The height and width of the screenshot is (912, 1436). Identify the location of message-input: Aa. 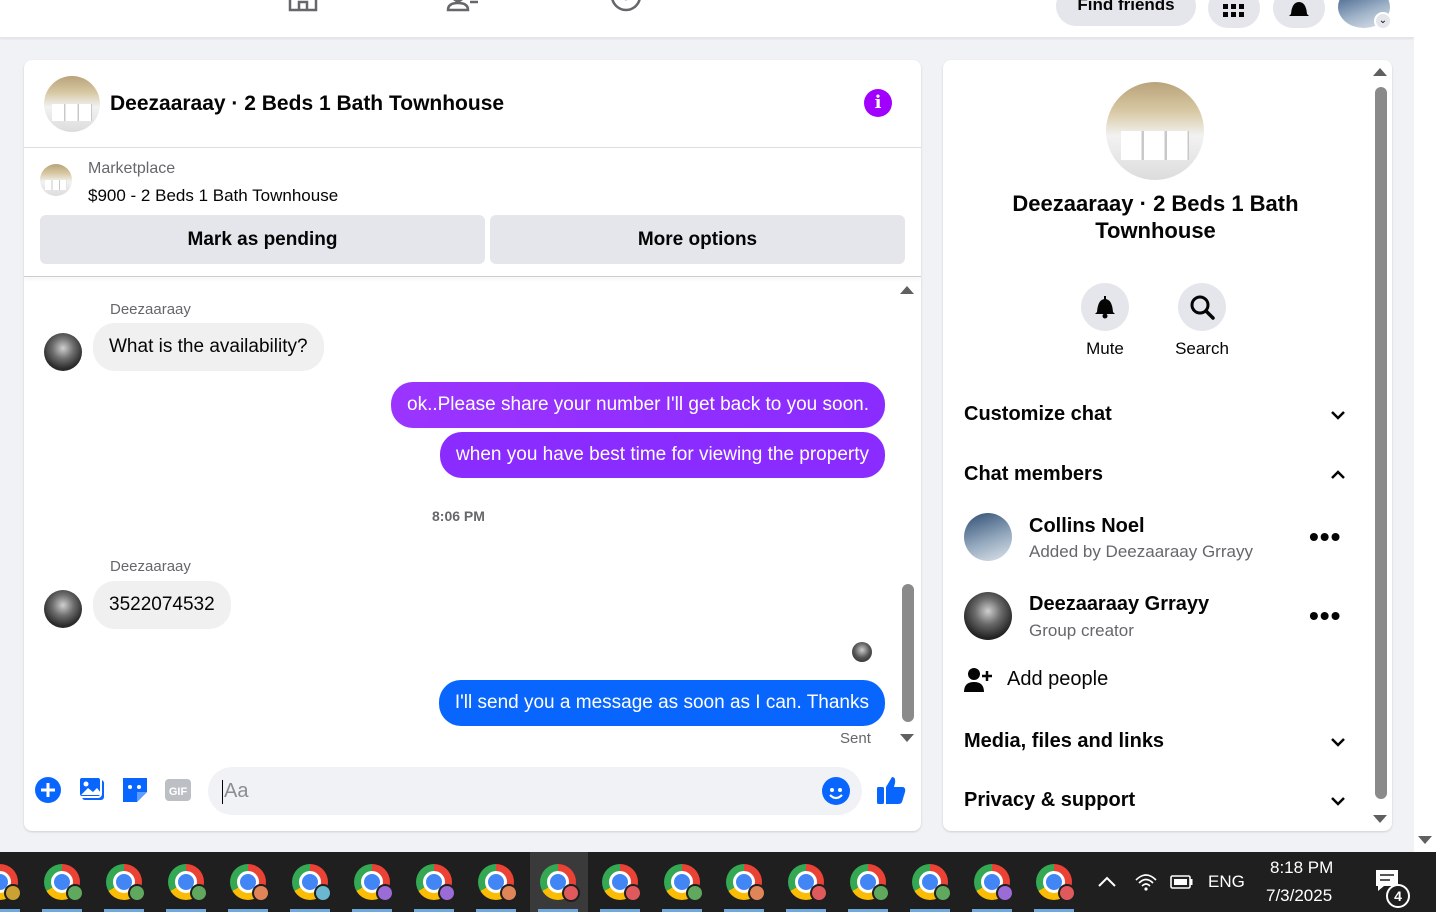
(535, 791).